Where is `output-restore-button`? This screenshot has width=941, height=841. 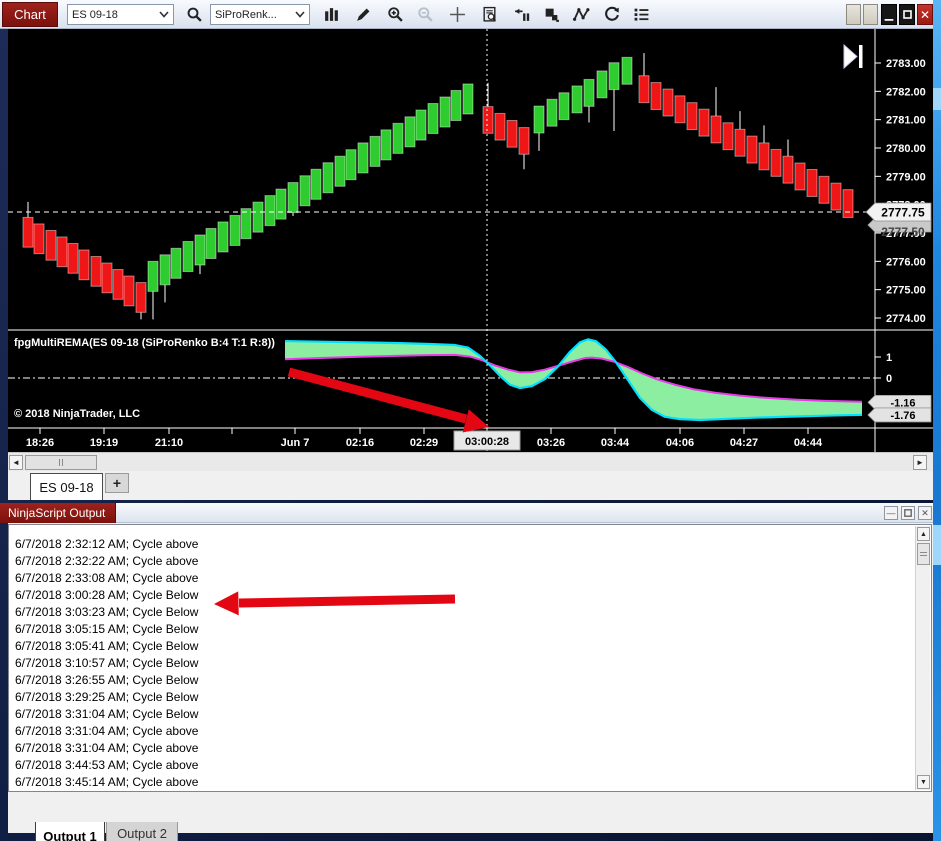 output-restore-button is located at coordinates (908, 513).